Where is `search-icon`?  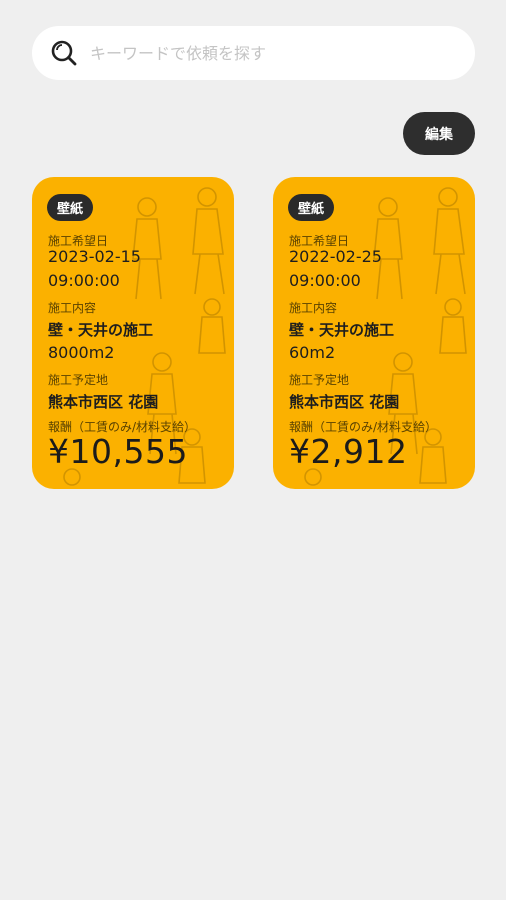 search-icon is located at coordinates (64, 53).